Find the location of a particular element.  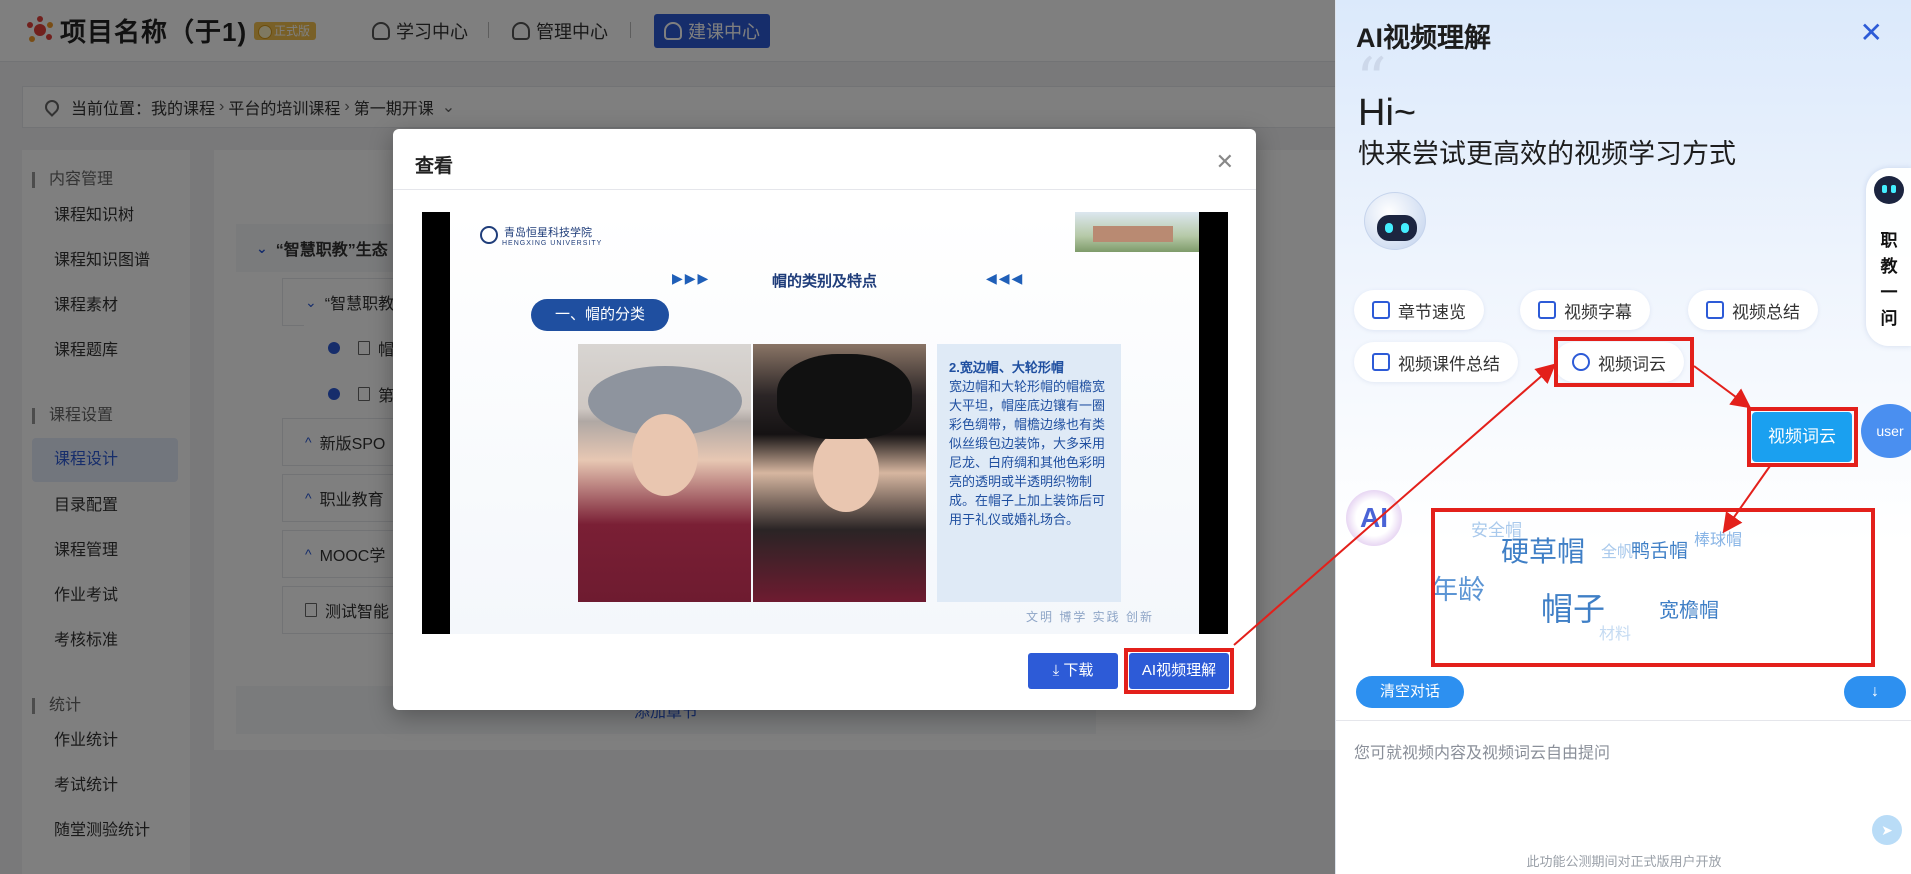

download-button: ⤓ 下载 is located at coordinates (1073, 671).